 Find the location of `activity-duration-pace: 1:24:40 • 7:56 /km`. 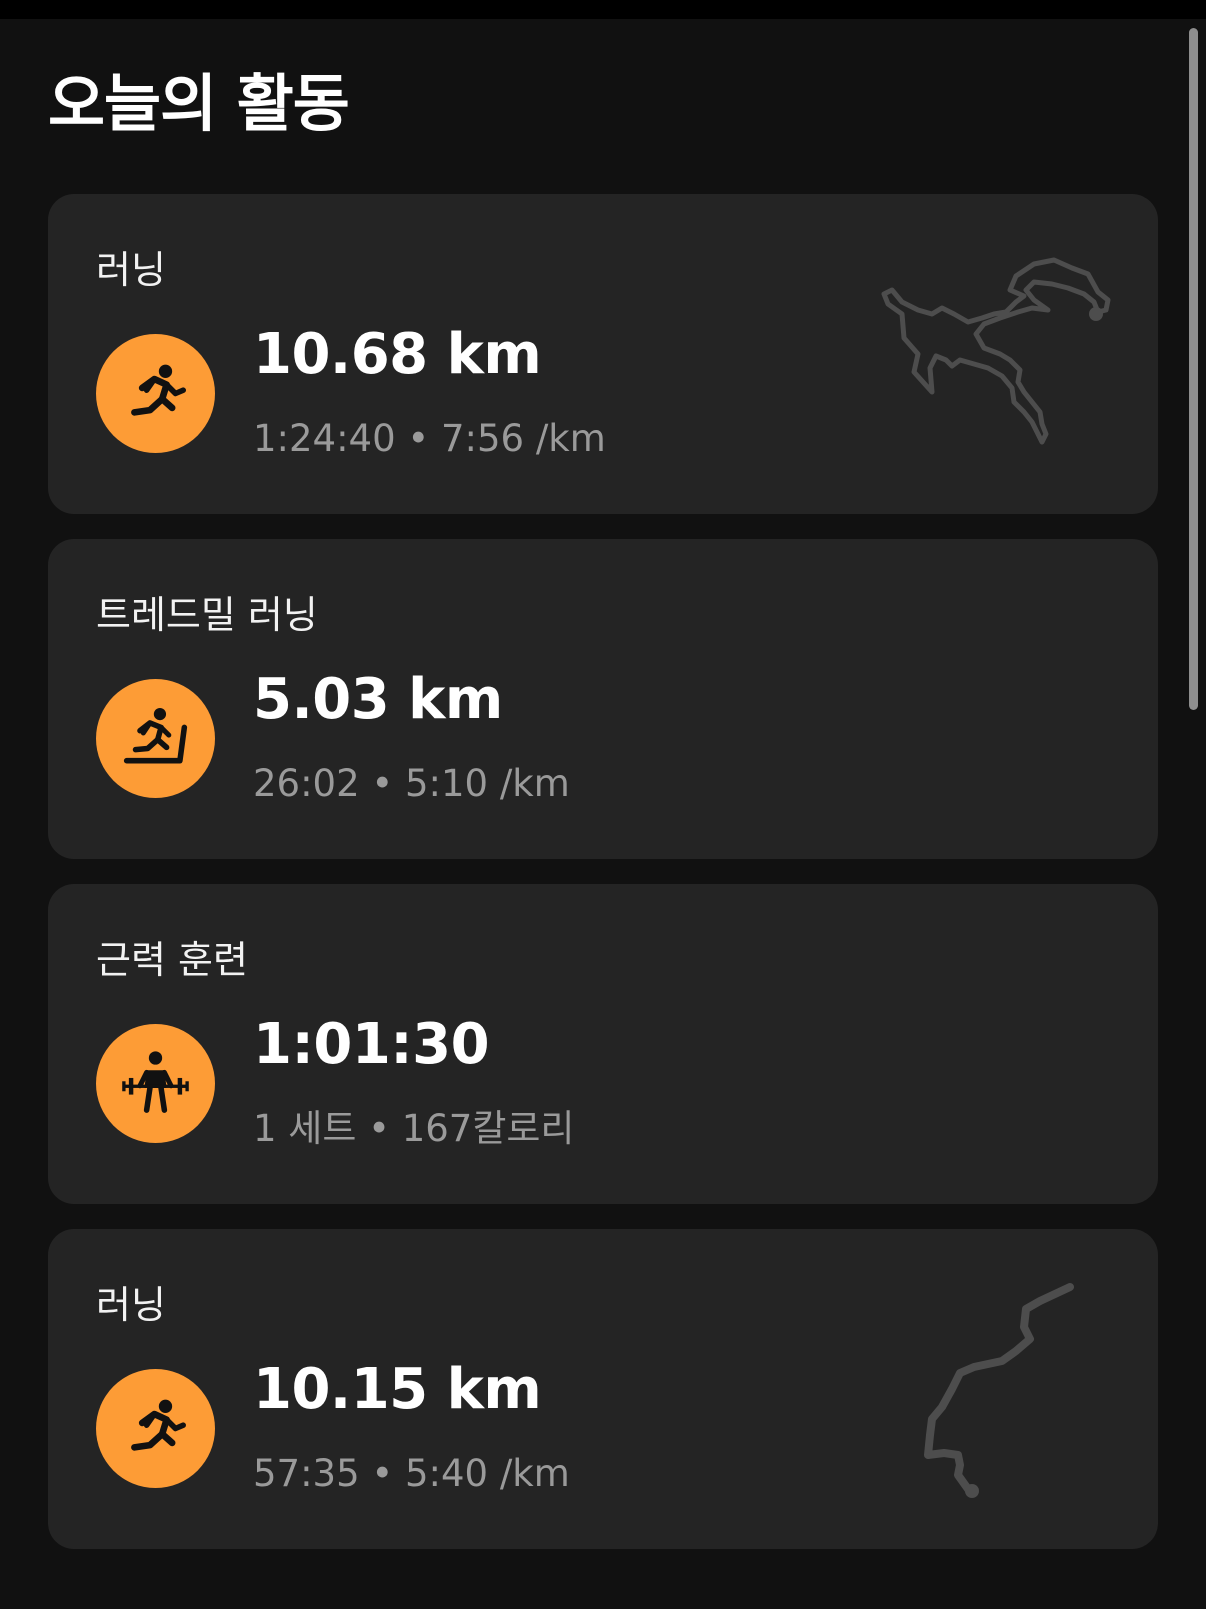

activity-duration-pace: 1:24:40 • 7:56 /km is located at coordinates (429, 438).